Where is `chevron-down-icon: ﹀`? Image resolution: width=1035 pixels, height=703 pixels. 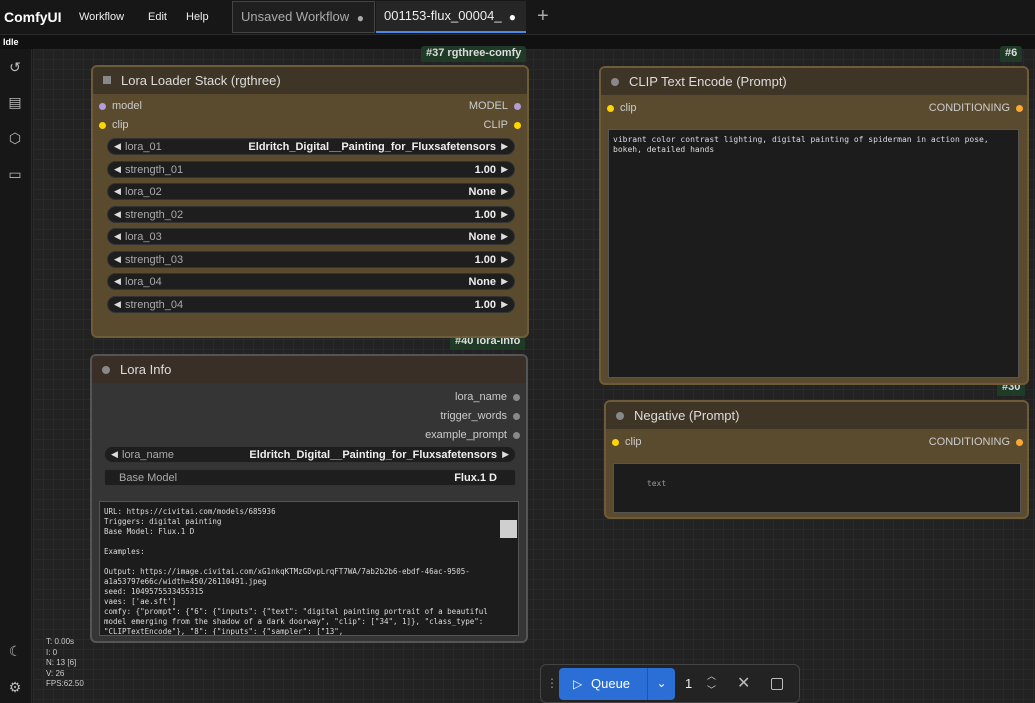 chevron-down-icon: ﹀ is located at coordinates (711, 690).